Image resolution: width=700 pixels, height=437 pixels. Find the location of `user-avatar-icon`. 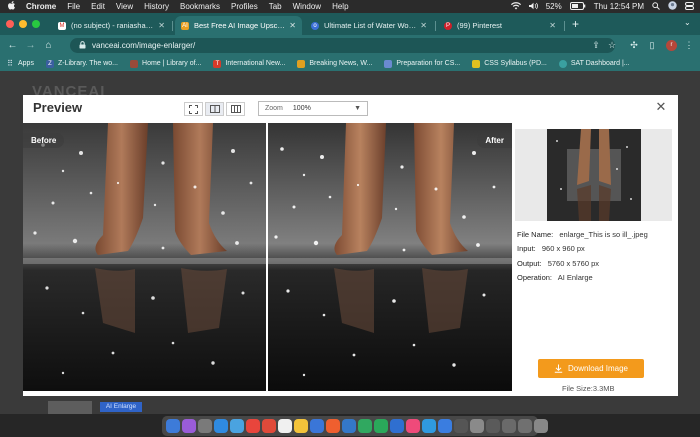

user-avatar-icon is located at coordinates (672, 6).